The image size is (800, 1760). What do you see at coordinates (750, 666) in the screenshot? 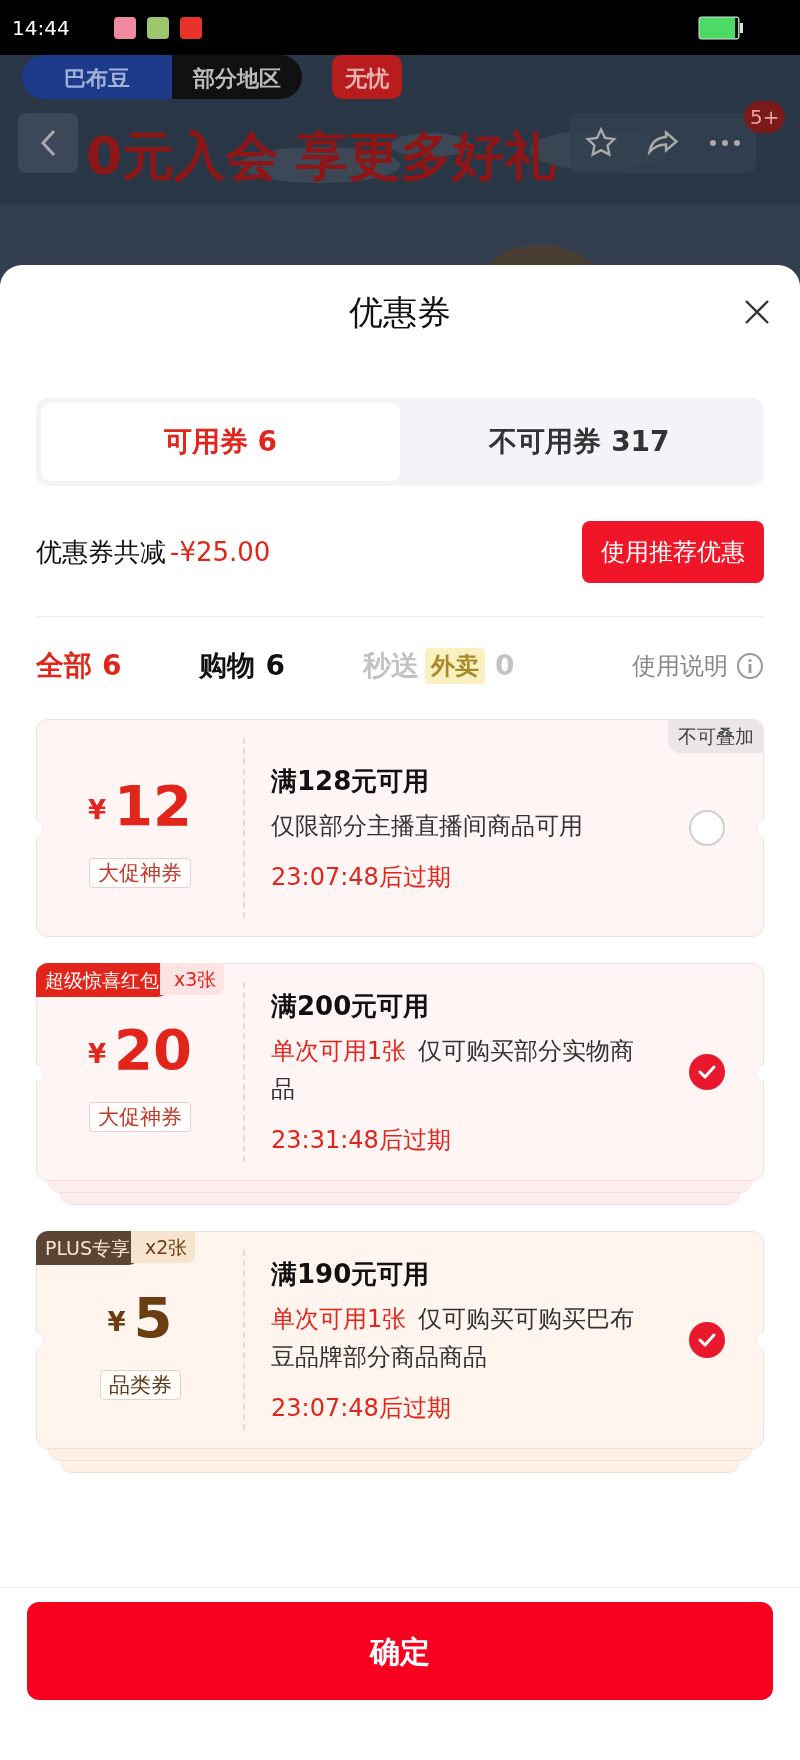
I see `info-icon` at bounding box center [750, 666].